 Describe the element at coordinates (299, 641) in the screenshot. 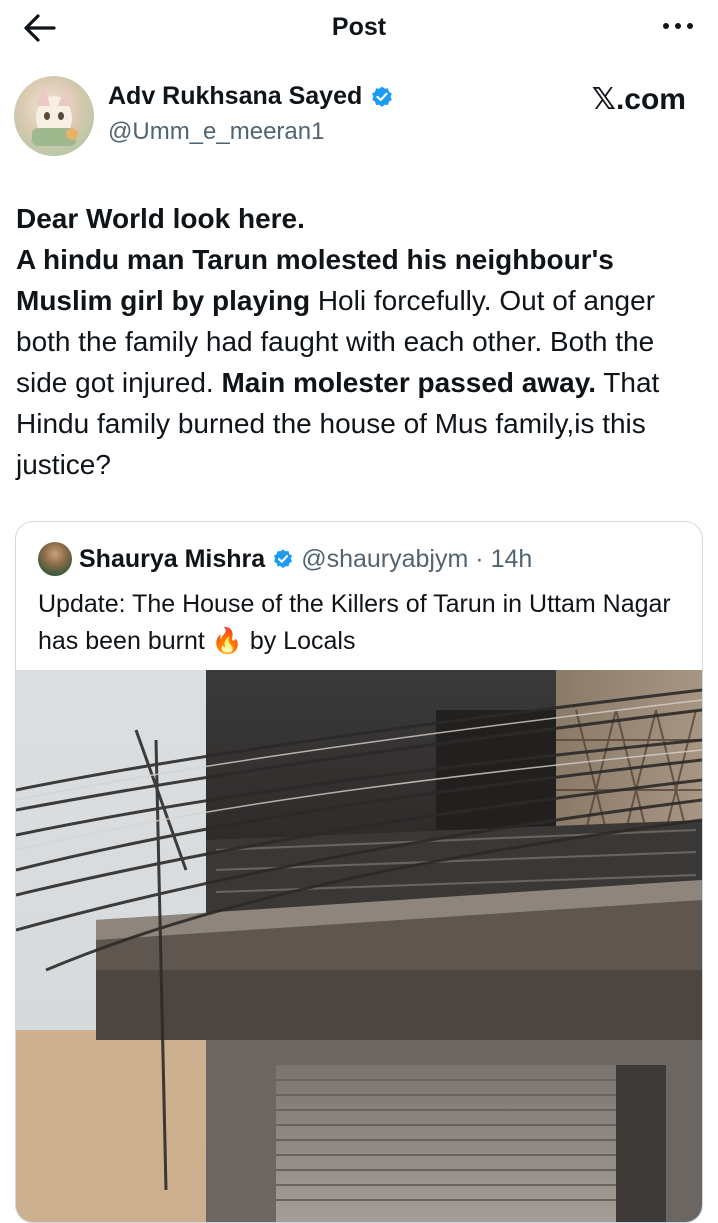

I see `quoted-text-after: by Locals` at that location.